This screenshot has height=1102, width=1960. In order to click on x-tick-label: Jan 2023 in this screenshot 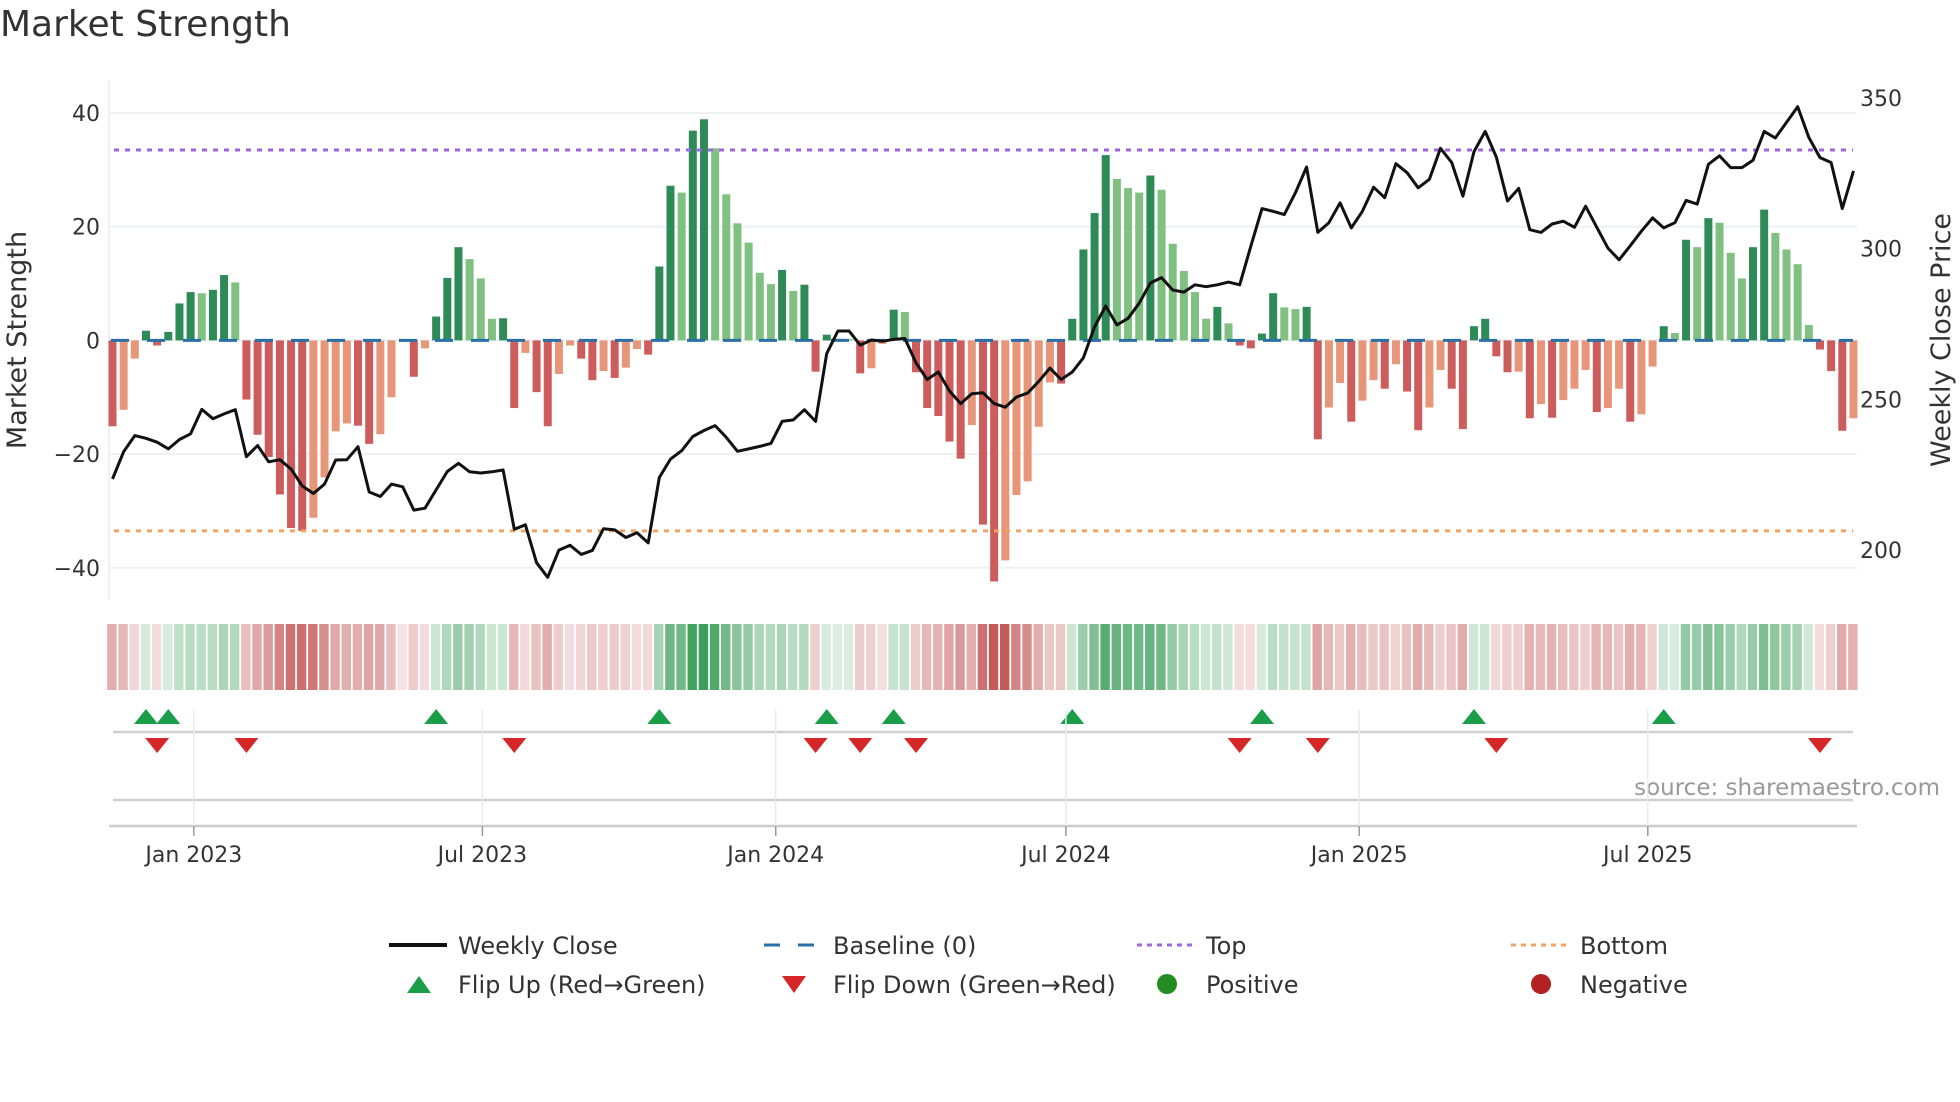, I will do `click(192, 855)`.